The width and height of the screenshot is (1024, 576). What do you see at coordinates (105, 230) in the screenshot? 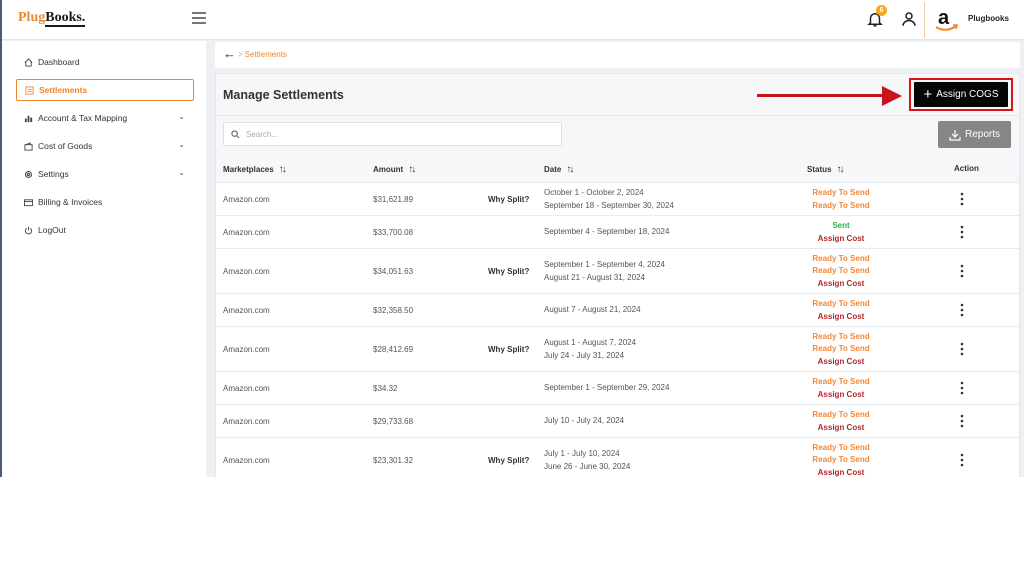
I see `sidebar-item-logout: LogOut` at bounding box center [105, 230].